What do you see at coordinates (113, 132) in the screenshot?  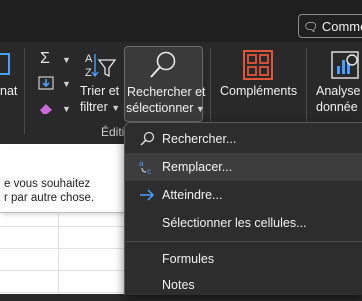 I see `editing-group-label: Éditi` at bounding box center [113, 132].